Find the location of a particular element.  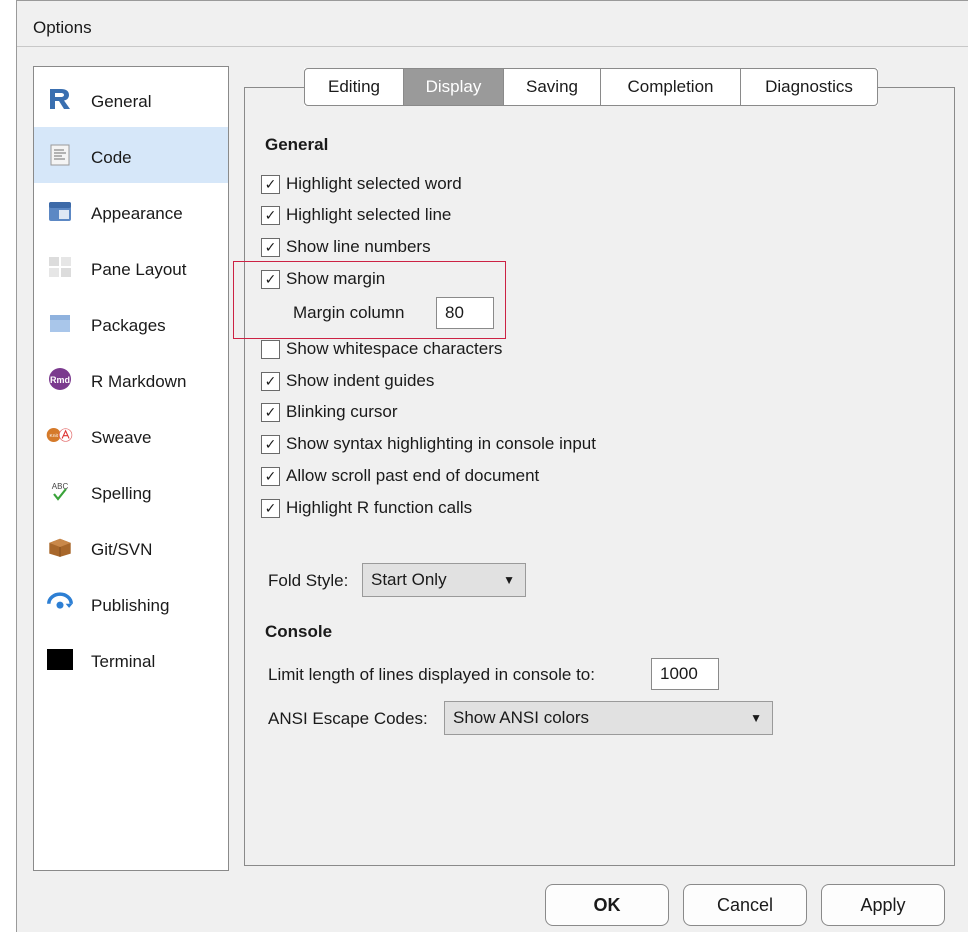

rmd-icon: Rmd is located at coordinates (60, 379).